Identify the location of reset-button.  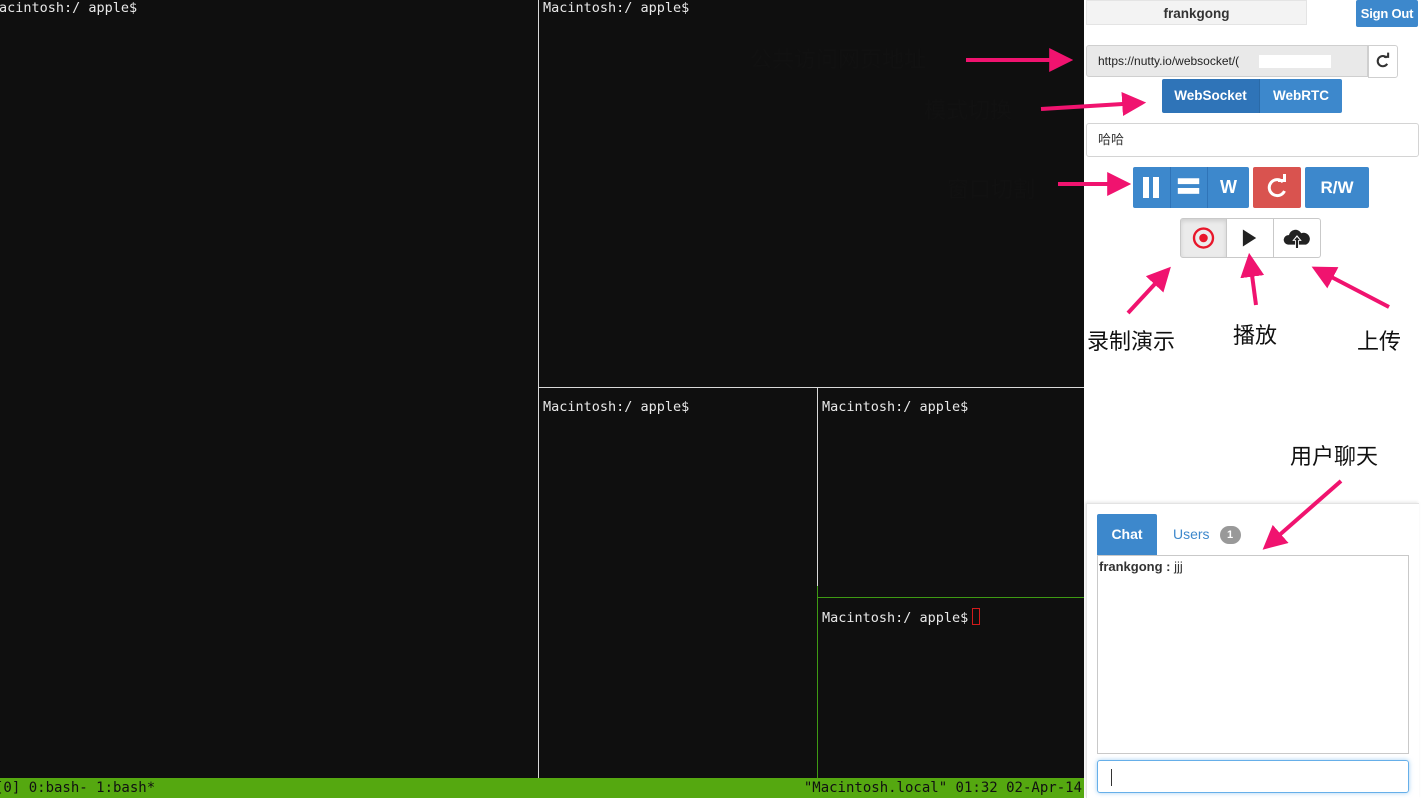
(1277, 187).